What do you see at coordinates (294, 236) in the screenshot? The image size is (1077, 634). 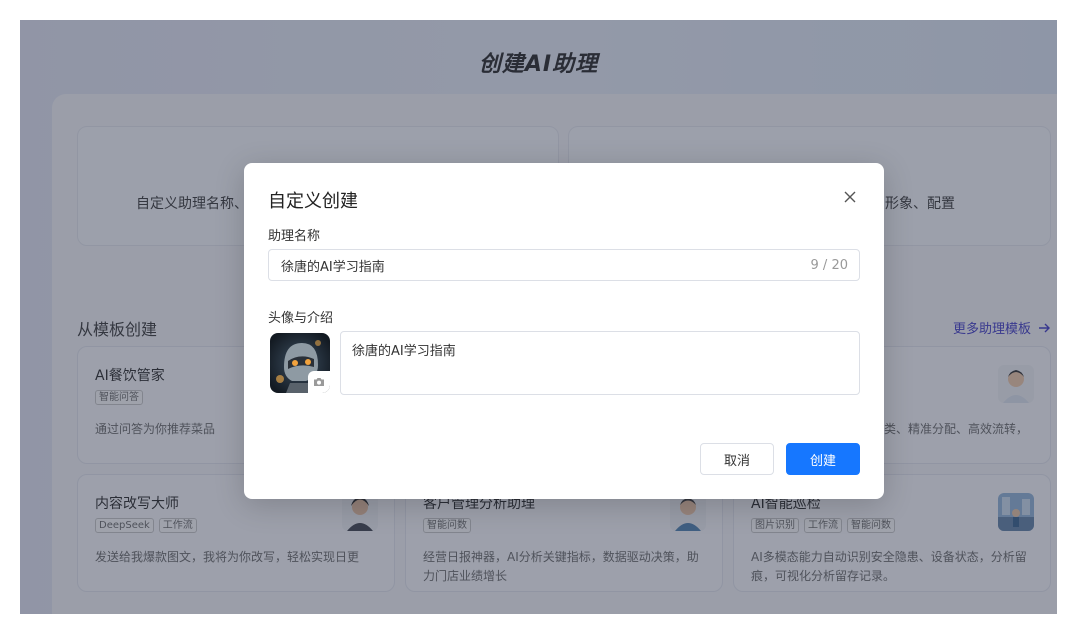 I see `assistant-name-label: 助理名称` at bounding box center [294, 236].